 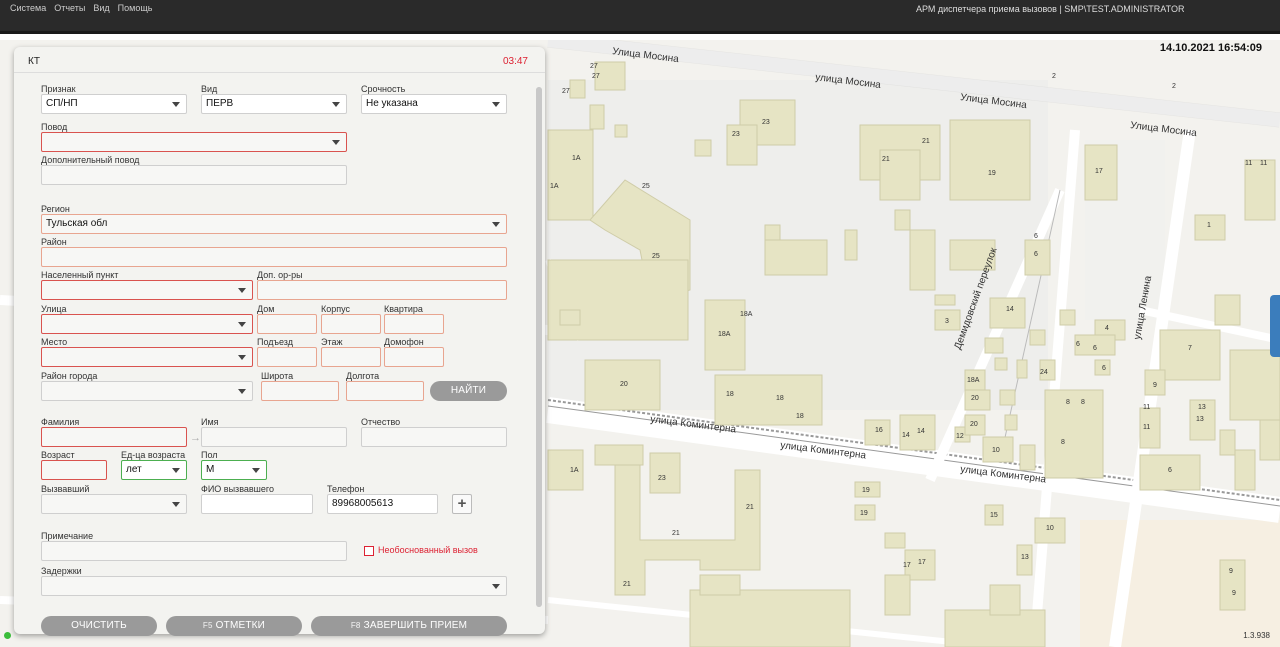 I want to click on mesto-select, so click(x=147, y=357).